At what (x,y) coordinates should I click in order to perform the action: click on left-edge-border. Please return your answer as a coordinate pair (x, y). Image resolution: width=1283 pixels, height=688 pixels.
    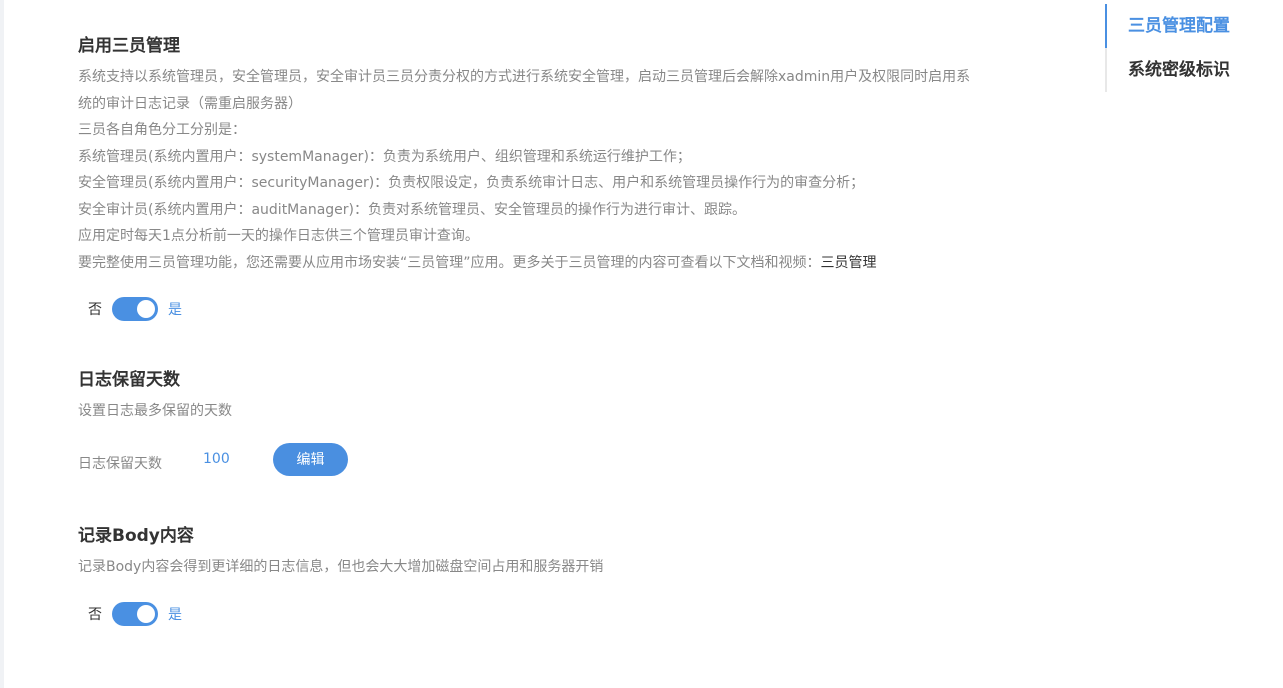
    Looking at the image, I should click on (2, 344).